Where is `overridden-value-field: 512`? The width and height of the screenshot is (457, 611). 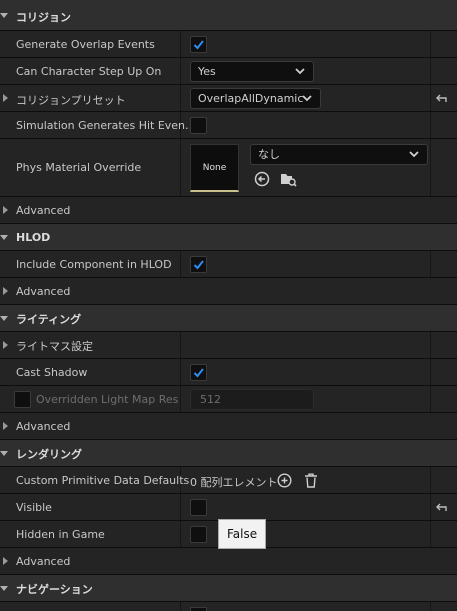
overridden-value-field: 512 is located at coordinates (252, 399).